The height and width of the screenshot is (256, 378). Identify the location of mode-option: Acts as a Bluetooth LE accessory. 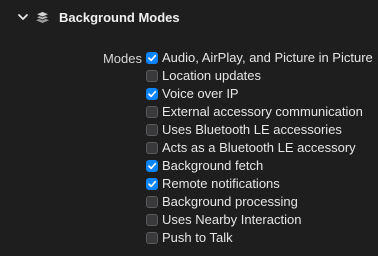
(259, 148).